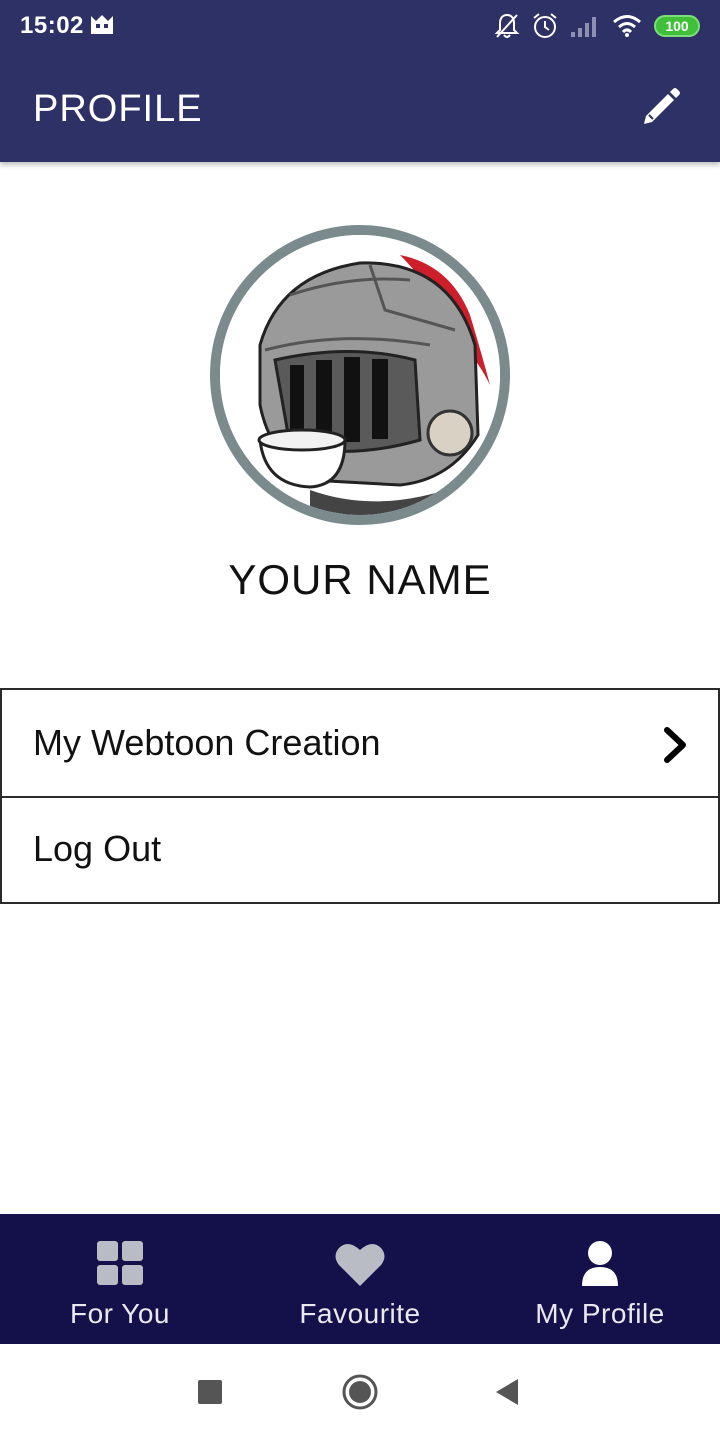 The width and height of the screenshot is (720, 1440). I want to click on bottom-navigation: For You Favourite My Profile, so click(360, 1279).